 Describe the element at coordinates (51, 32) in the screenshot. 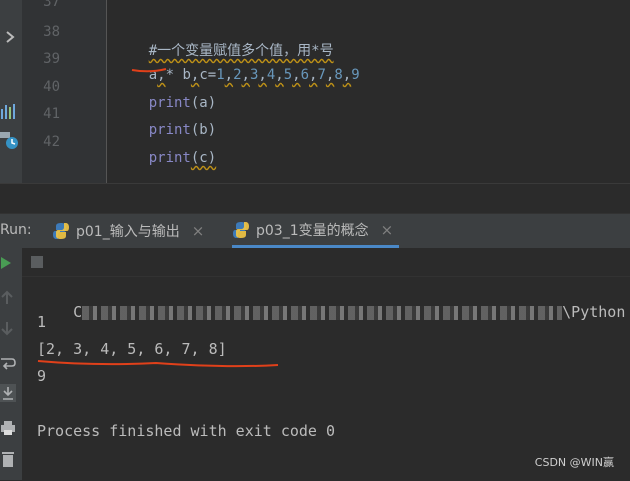

I see `line-number: 38` at that location.